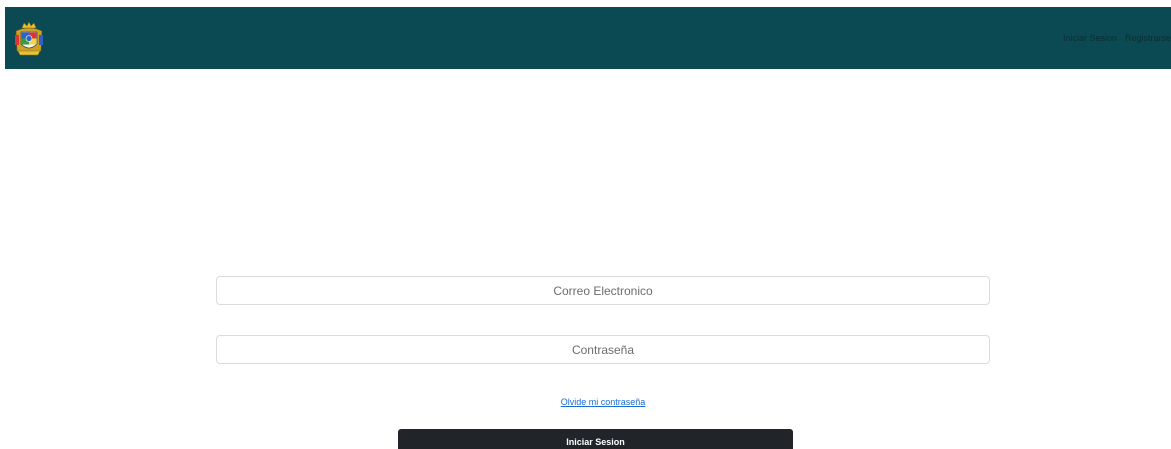 This screenshot has height=449, width=1171. Describe the element at coordinates (29, 39) in the screenshot. I see `coat-of-arms-logo-icon` at that location.